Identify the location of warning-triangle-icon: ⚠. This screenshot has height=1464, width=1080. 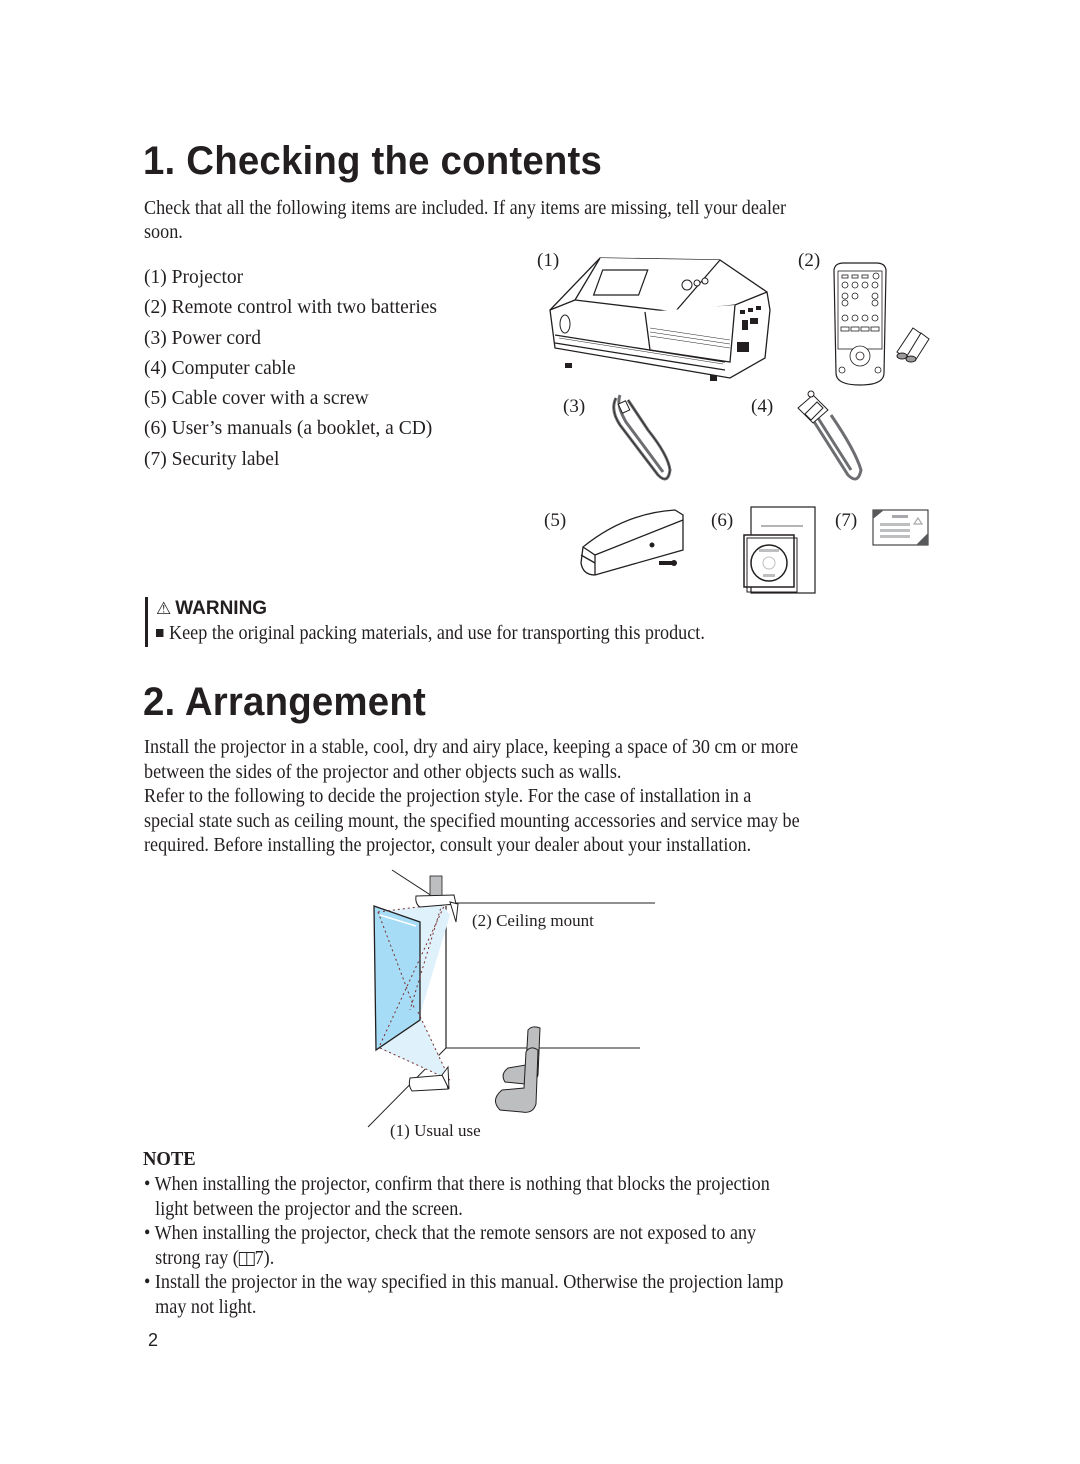
(164, 608).